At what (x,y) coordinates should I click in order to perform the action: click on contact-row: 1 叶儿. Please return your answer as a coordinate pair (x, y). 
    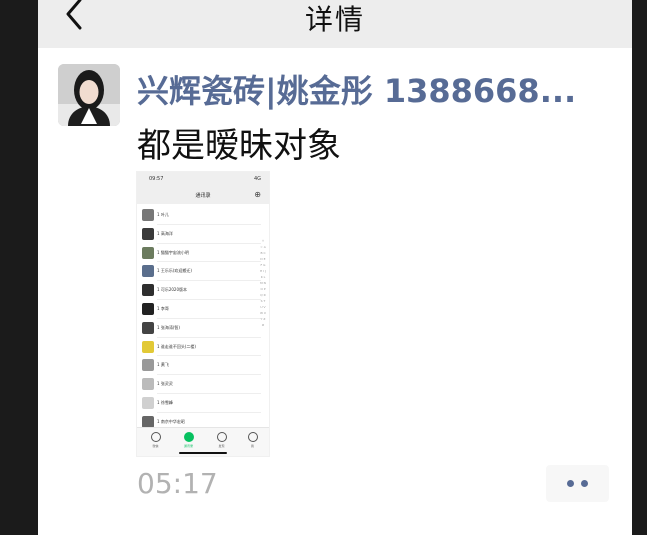
    Looking at the image, I should click on (203, 215).